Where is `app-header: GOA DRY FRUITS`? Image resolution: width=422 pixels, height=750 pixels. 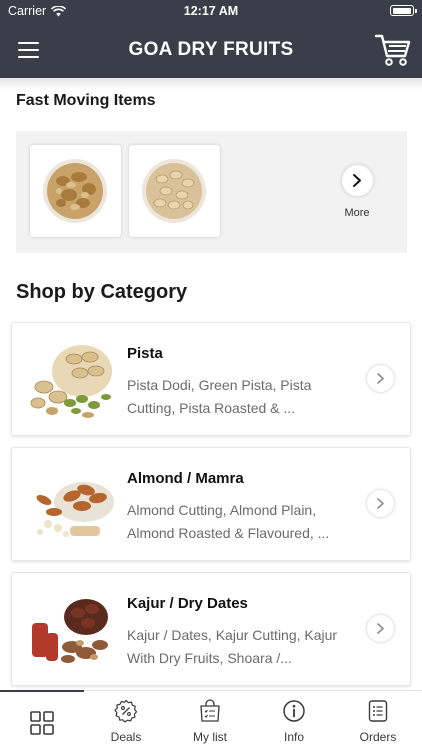 app-header: GOA DRY FRUITS is located at coordinates (211, 50).